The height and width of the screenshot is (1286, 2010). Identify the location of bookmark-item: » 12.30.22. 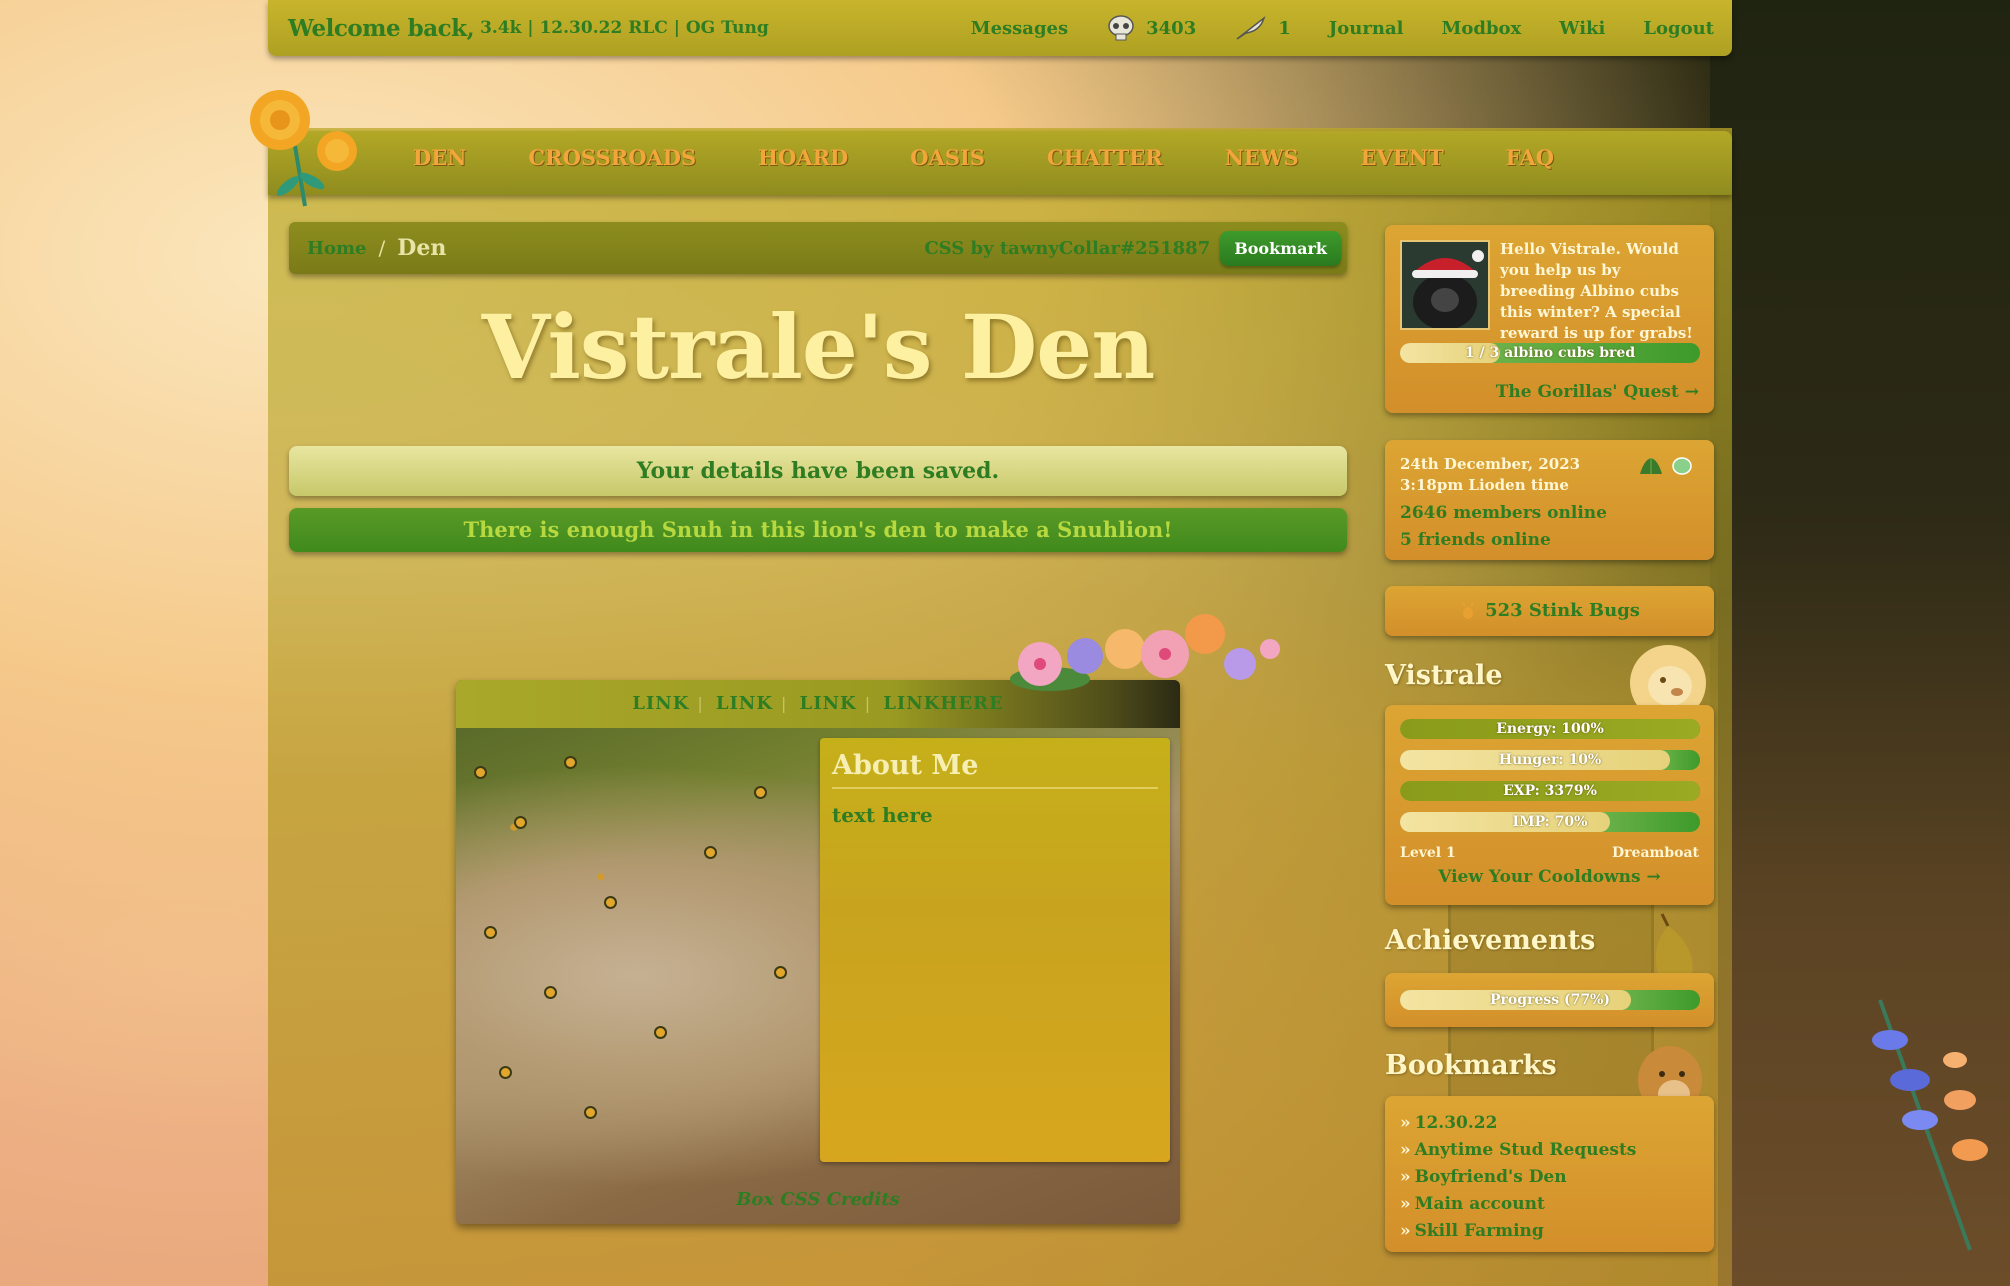
(1518, 1123).